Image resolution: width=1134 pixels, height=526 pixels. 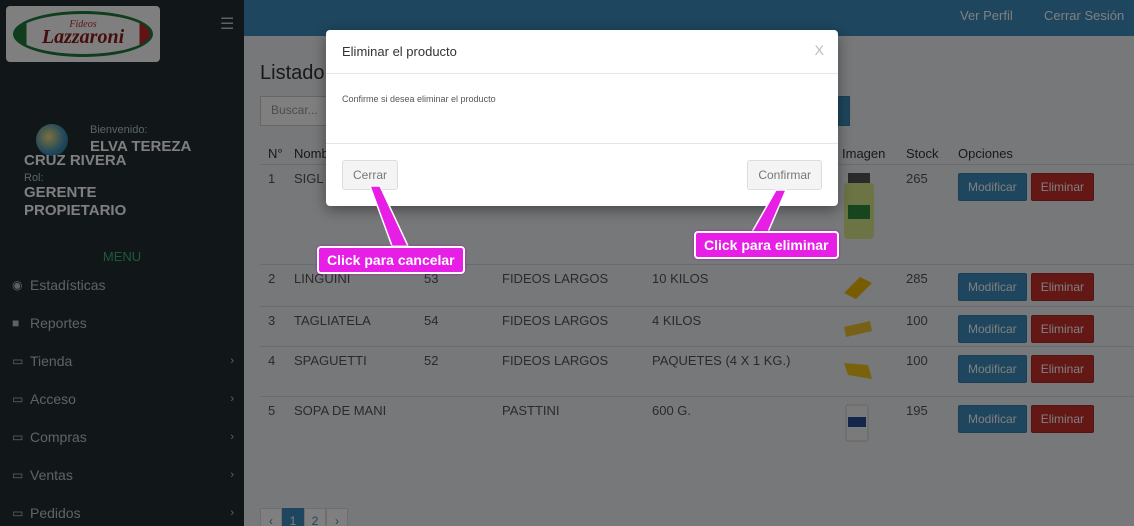 I want to click on modal-body: Confirme si desea eliminar el producto, so click(x=582, y=109).